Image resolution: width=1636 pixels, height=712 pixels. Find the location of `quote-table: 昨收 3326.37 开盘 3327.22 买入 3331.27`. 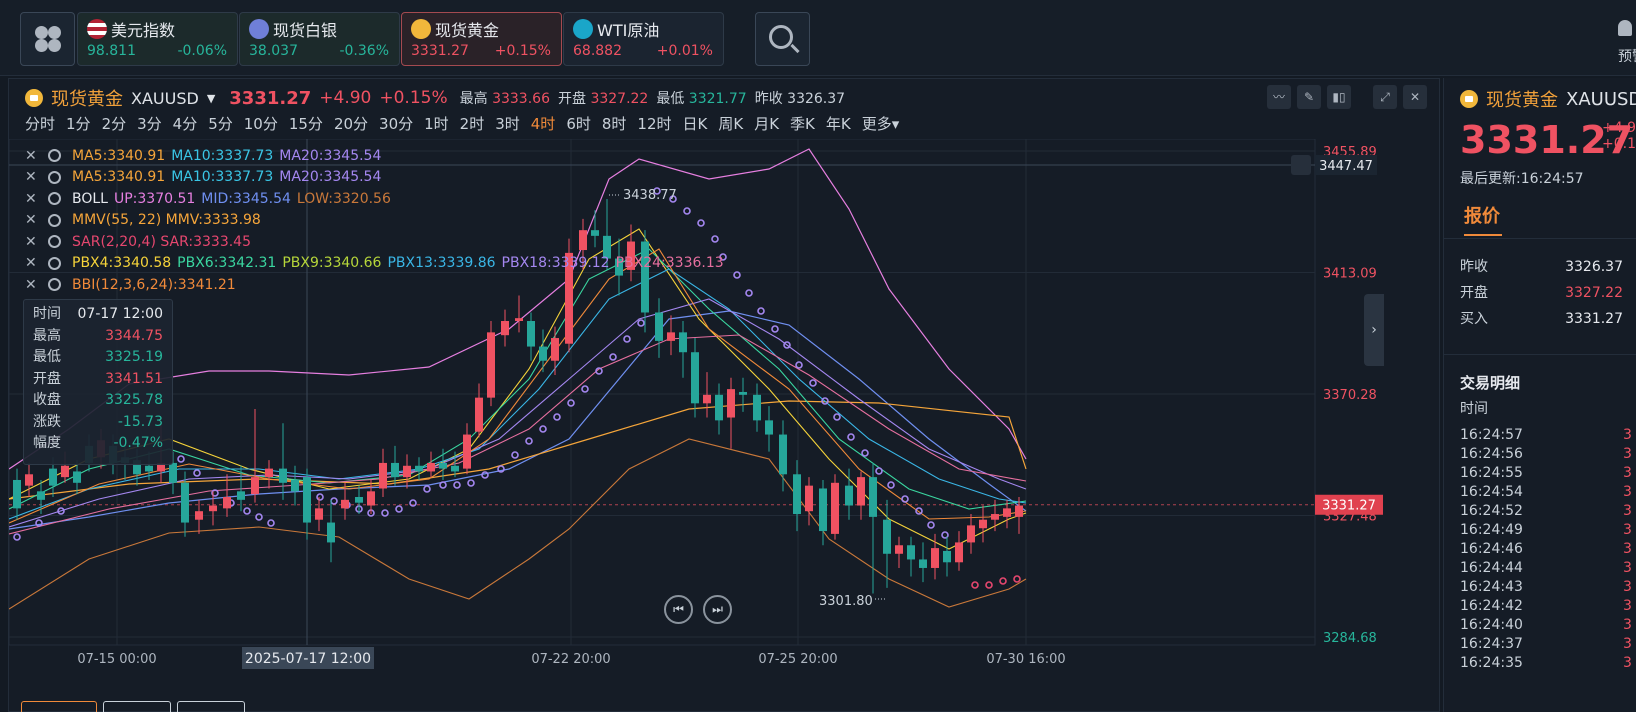

quote-table: 昨收 3326.37 开盘 3327.22 买入 3331.27 is located at coordinates (1548, 293).